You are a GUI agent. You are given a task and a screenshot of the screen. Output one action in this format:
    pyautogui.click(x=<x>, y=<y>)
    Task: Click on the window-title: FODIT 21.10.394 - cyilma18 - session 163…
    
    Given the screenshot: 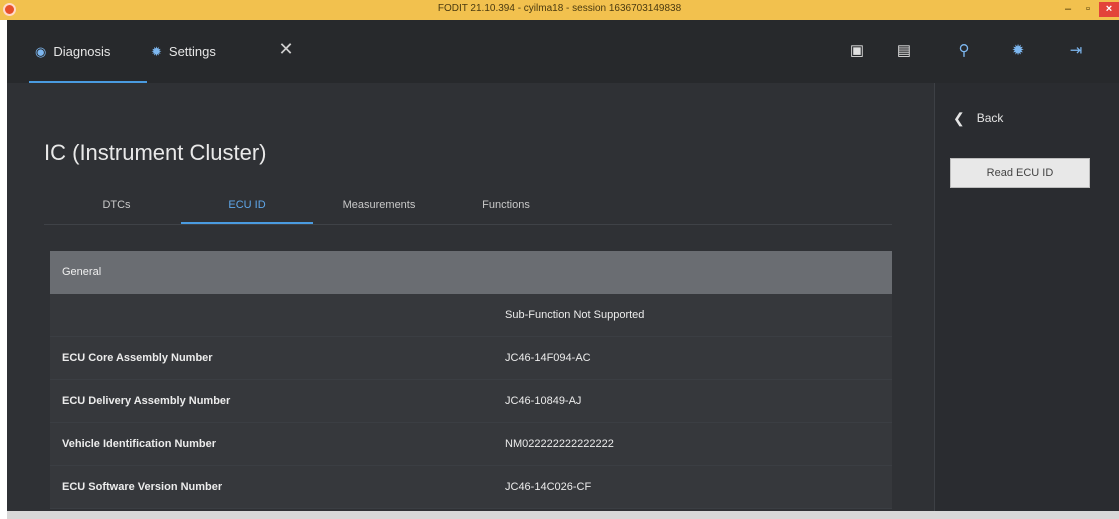 What is the action you would take?
    pyautogui.click(x=559, y=8)
    